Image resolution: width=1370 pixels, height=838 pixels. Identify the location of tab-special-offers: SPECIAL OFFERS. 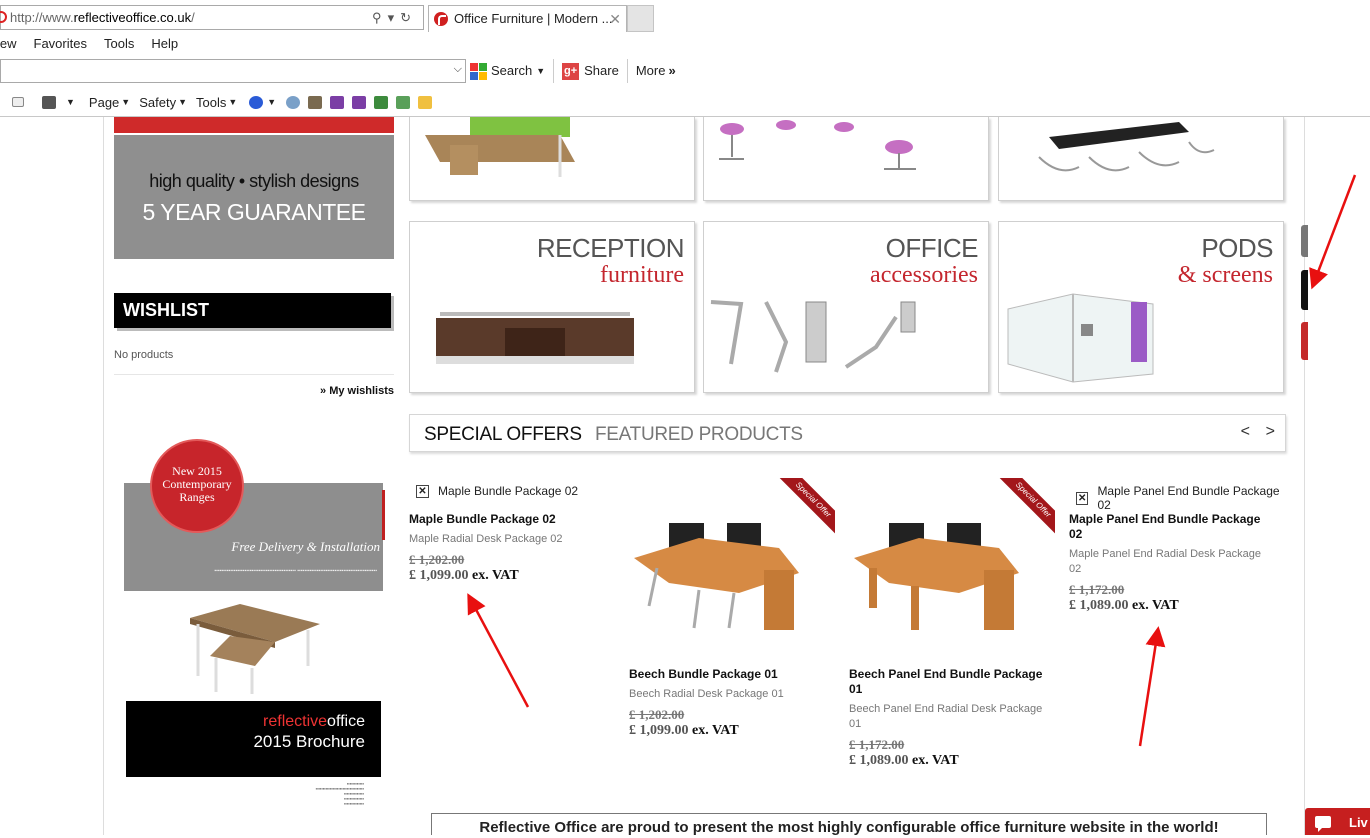
(503, 435).